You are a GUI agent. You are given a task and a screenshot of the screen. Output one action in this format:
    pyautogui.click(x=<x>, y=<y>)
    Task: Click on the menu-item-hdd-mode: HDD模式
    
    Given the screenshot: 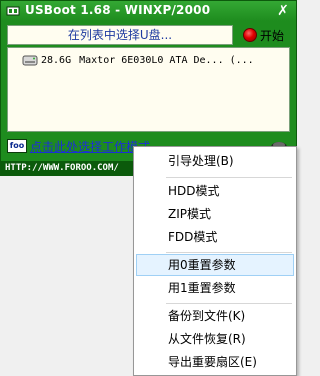 What is the action you would take?
    pyautogui.click(x=215, y=191)
    